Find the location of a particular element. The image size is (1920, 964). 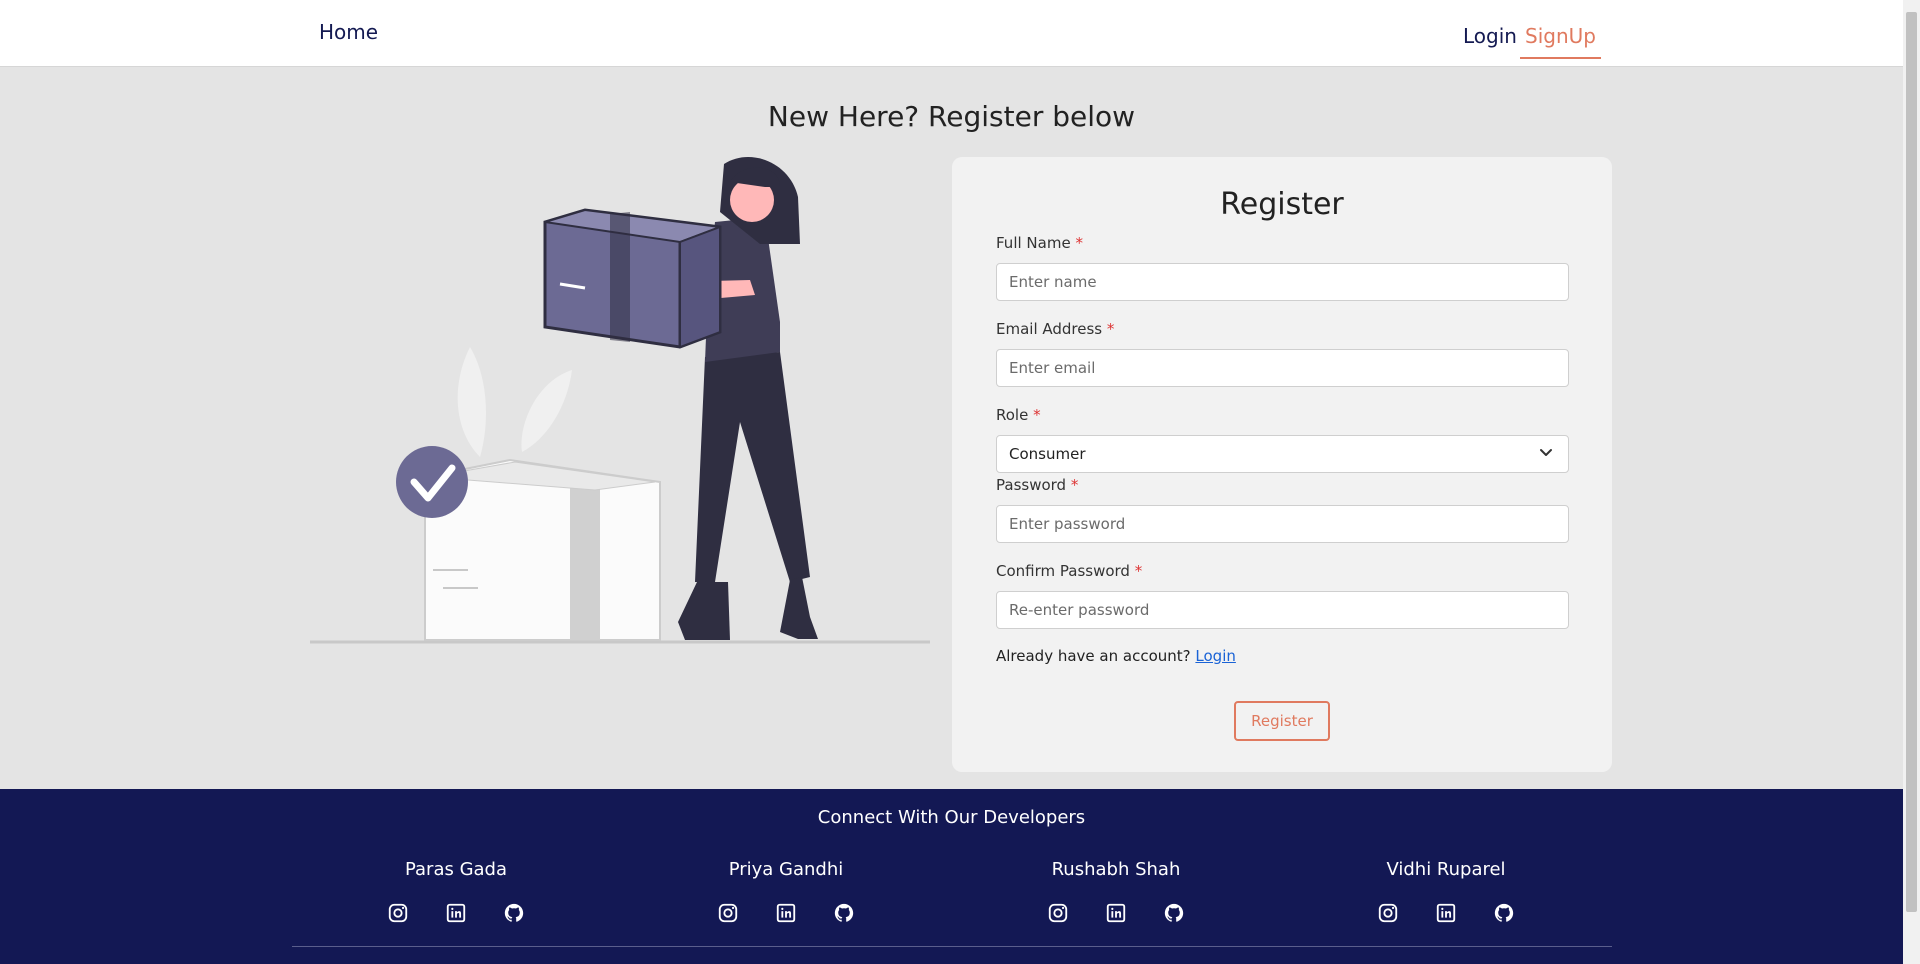

developer-card: Rushabh Shah is located at coordinates (1116, 891).